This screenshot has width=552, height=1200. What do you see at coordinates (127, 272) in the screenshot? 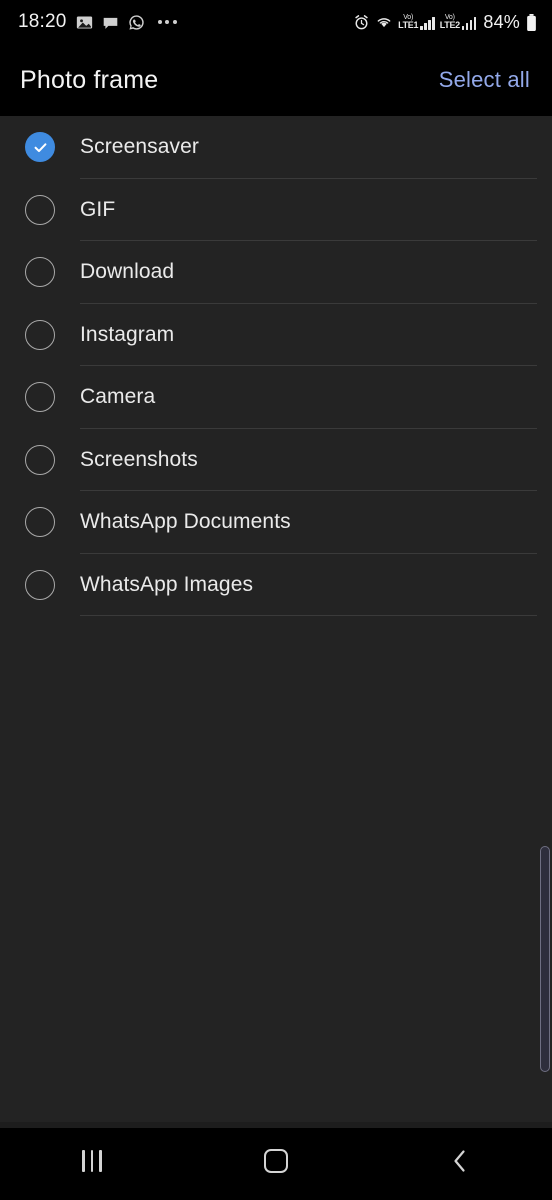
I see `list-item-label: Download` at bounding box center [127, 272].